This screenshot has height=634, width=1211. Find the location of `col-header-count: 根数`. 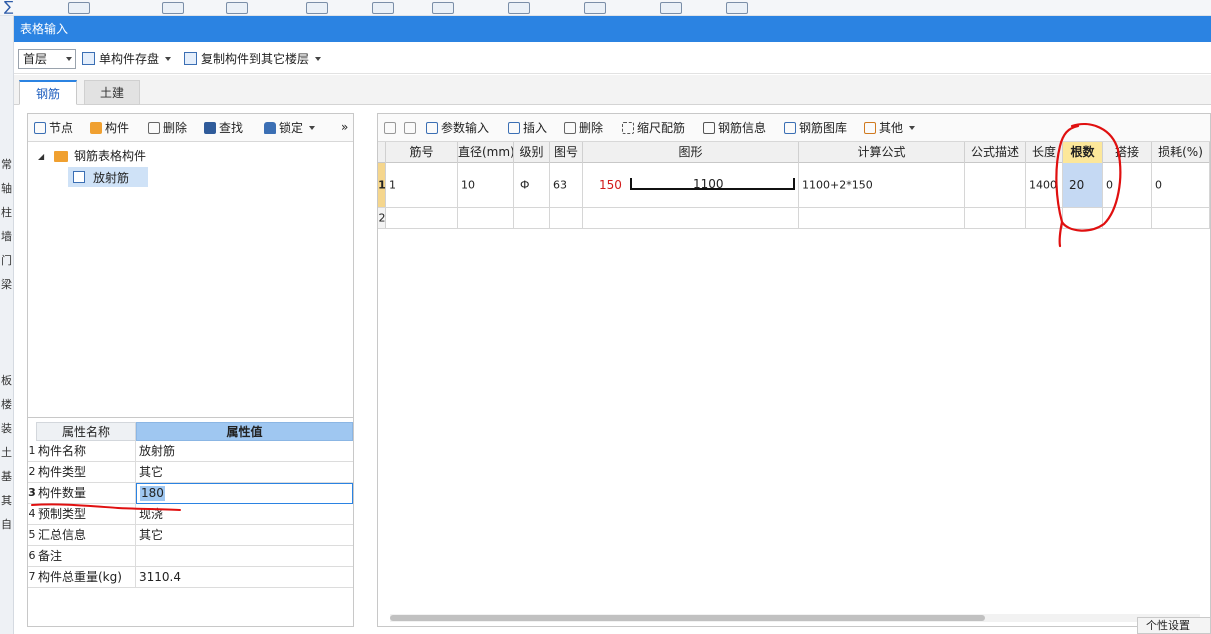

col-header-count: 根数 is located at coordinates (1083, 152).